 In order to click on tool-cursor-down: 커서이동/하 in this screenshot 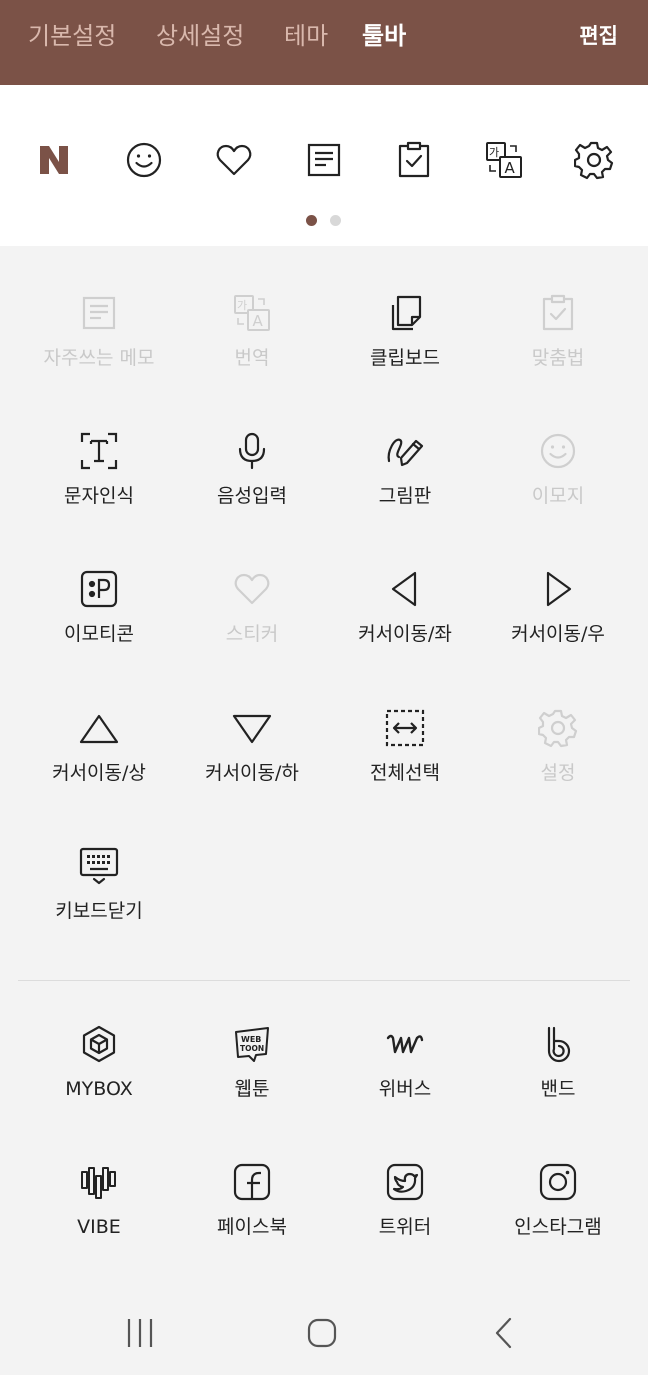, I will do `click(252, 768)`.